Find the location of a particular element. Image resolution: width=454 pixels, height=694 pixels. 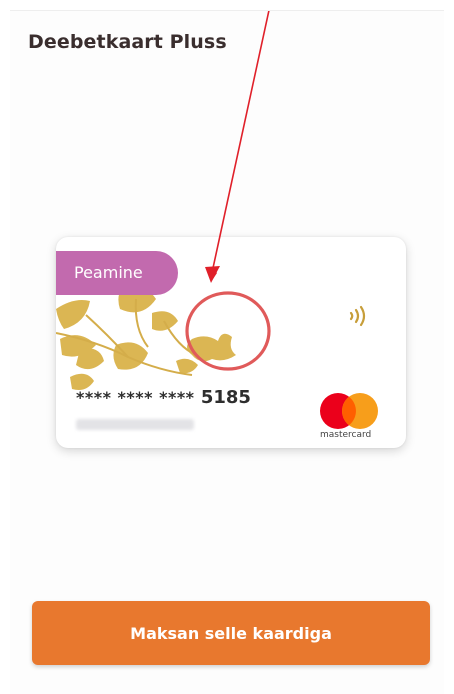

cardholder-name-blurred is located at coordinates (135, 424).